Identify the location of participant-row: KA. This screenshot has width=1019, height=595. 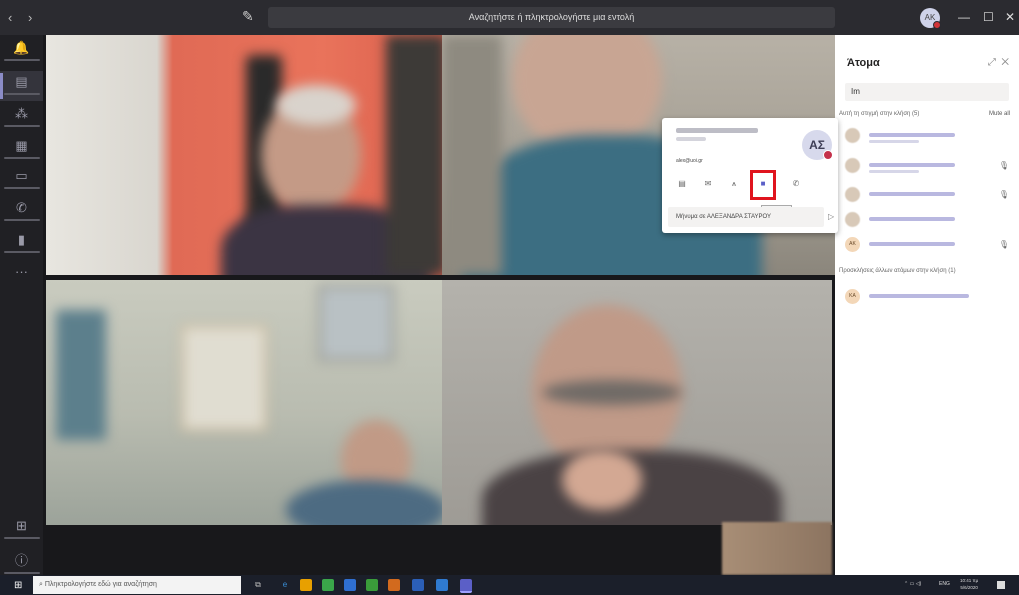
(929, 297).